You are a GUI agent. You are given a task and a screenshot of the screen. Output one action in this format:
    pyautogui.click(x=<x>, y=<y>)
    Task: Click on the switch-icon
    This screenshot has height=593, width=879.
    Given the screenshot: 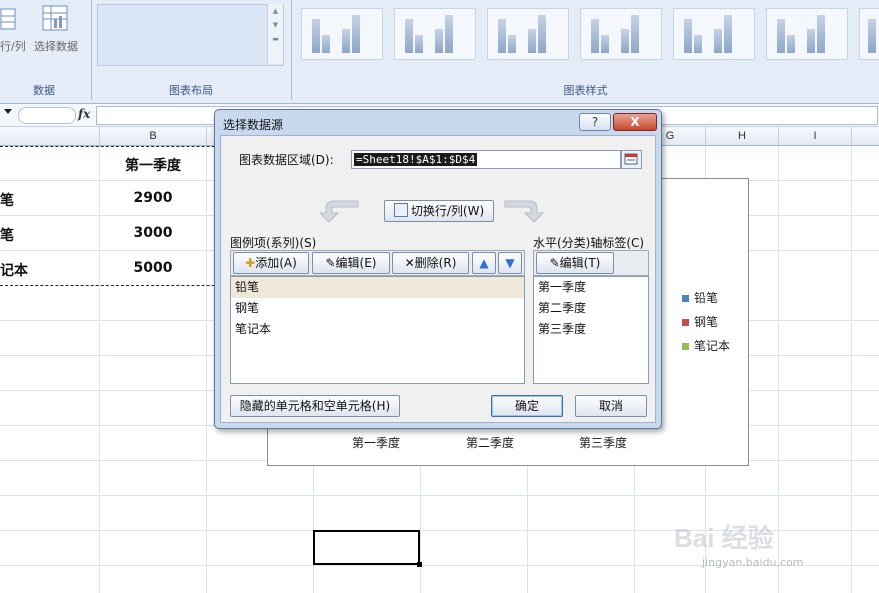 What is the action you would take?
    pyautogui.click(x=400, y=210)
    